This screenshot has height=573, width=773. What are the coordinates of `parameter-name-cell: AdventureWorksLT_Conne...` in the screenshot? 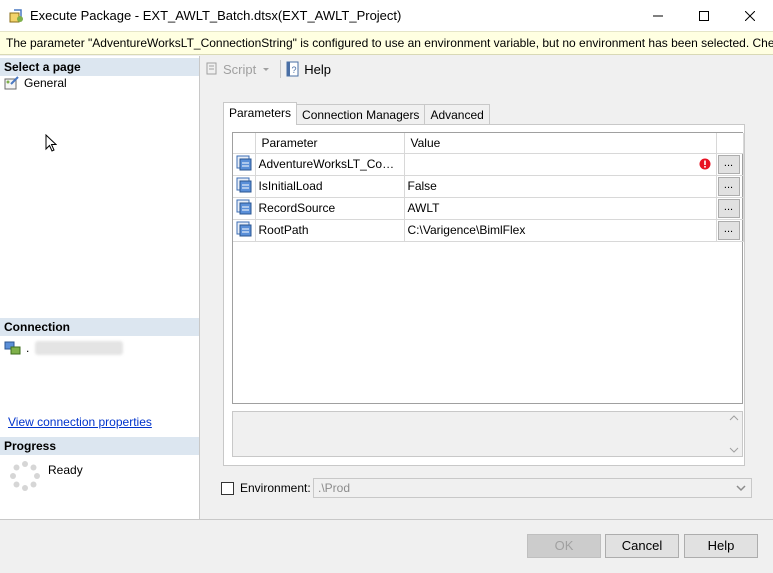 It's located at (330, 164).